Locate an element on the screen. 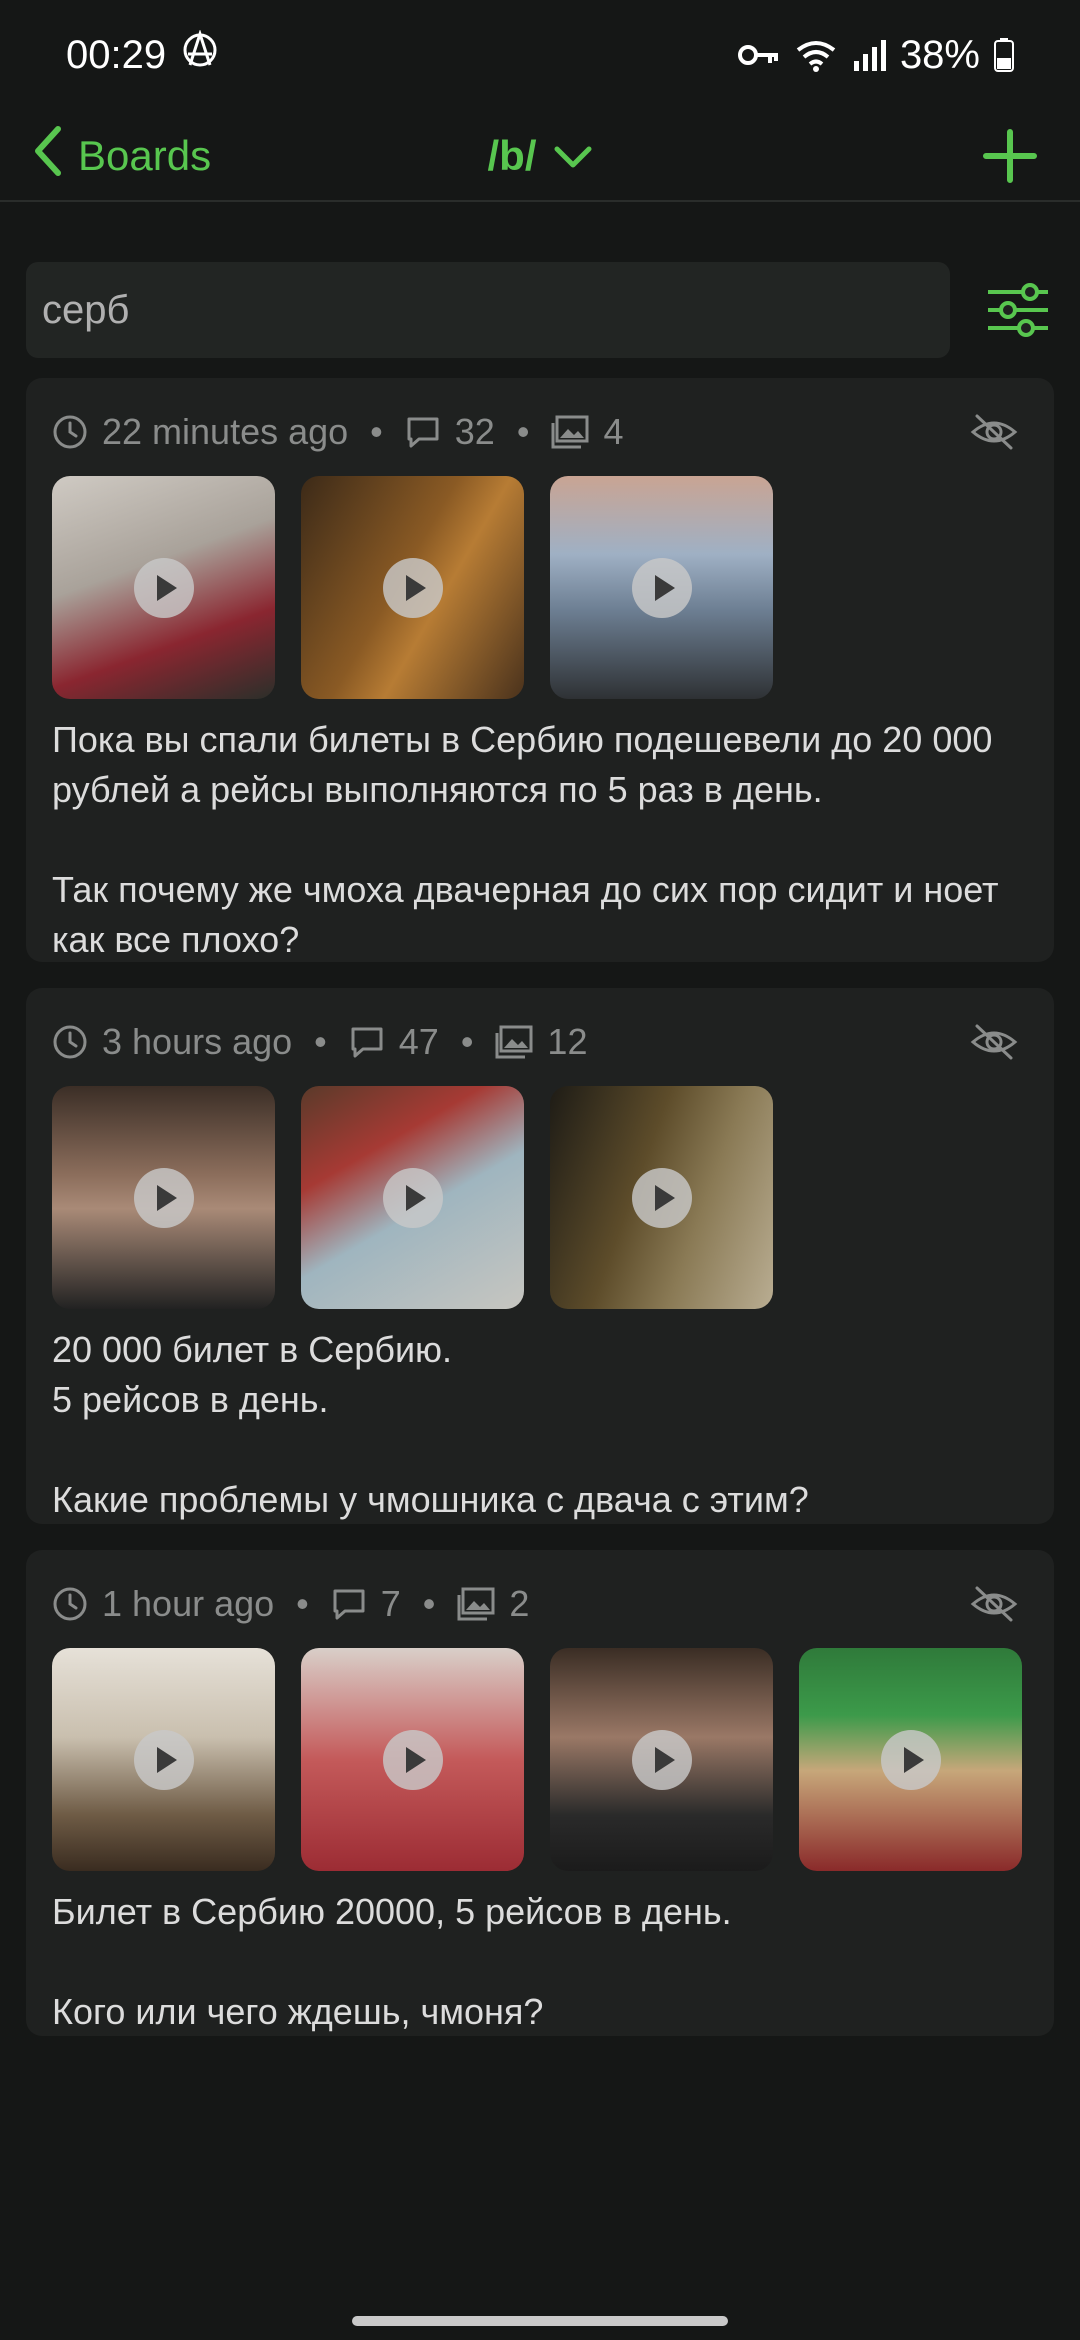 The image size is (1080, 2340). search-box is located at coordinates (488, 310).